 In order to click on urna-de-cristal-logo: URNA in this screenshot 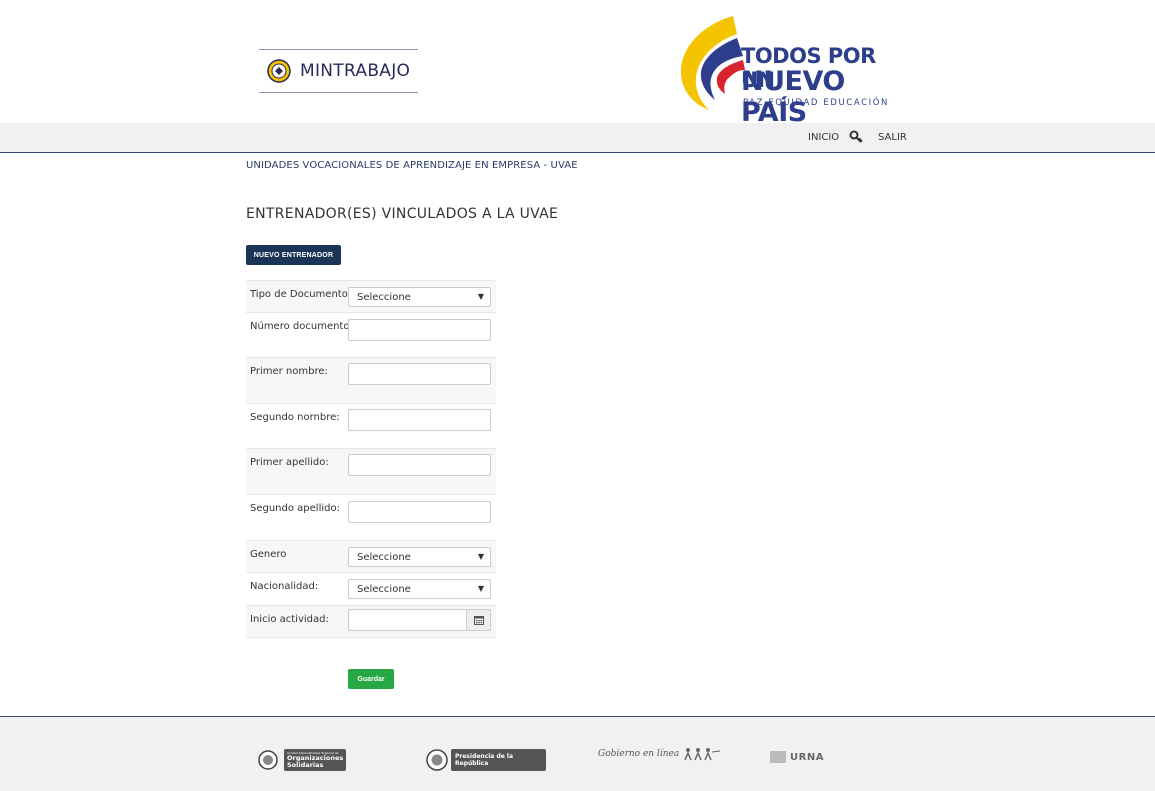, I will do `click(797, 757)`.